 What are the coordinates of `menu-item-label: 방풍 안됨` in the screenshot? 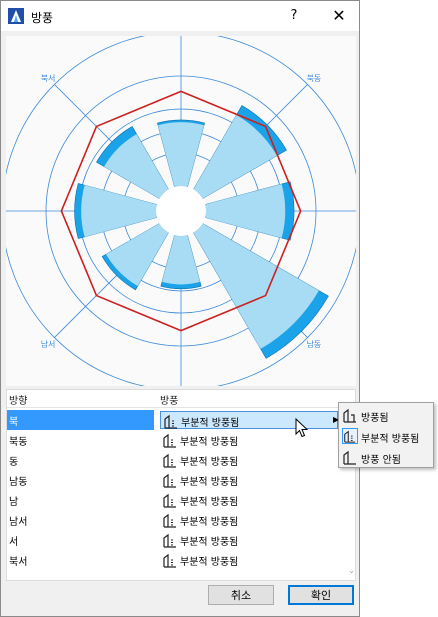 It's located at (381, 460).